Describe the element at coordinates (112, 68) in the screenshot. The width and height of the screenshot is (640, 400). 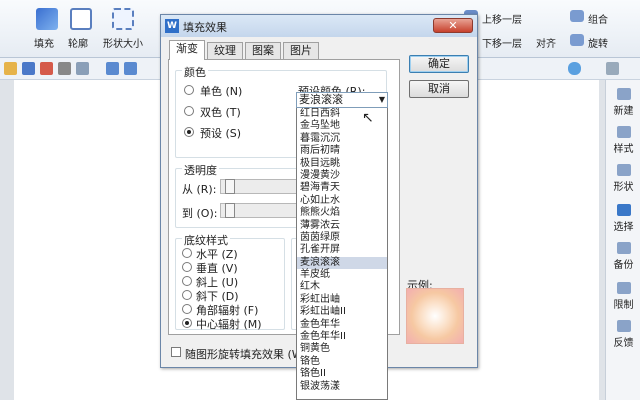
I see `undo-icon` at that location.